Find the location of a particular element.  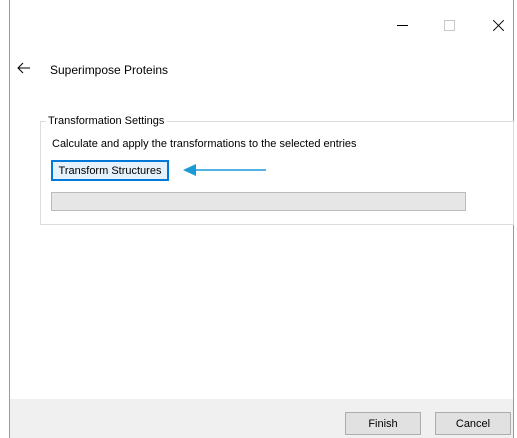

transform-progress-bar is located at coordinates (258, 201).